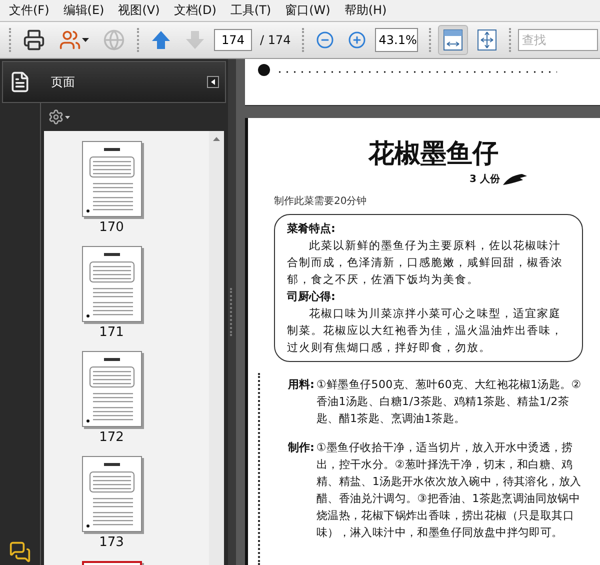  What do you see at coordinates (365, 10) in the screenshot?
I see `menu-item: 帮助(H)` at bounding box center [365, 10].